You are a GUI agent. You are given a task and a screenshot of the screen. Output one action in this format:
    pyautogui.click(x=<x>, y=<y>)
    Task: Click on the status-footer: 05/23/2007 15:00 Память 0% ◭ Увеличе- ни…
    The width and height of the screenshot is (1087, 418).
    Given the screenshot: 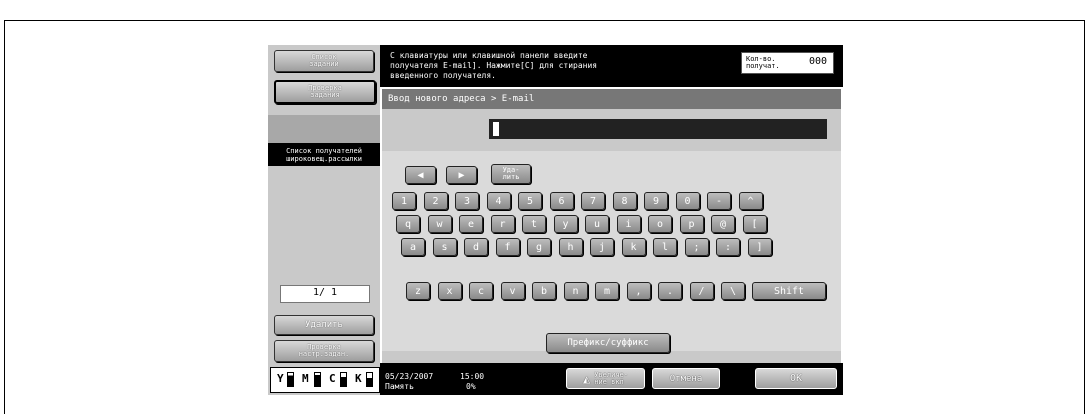 What is the action you would take?
    pyautogui.click(x=611, y=379)
    